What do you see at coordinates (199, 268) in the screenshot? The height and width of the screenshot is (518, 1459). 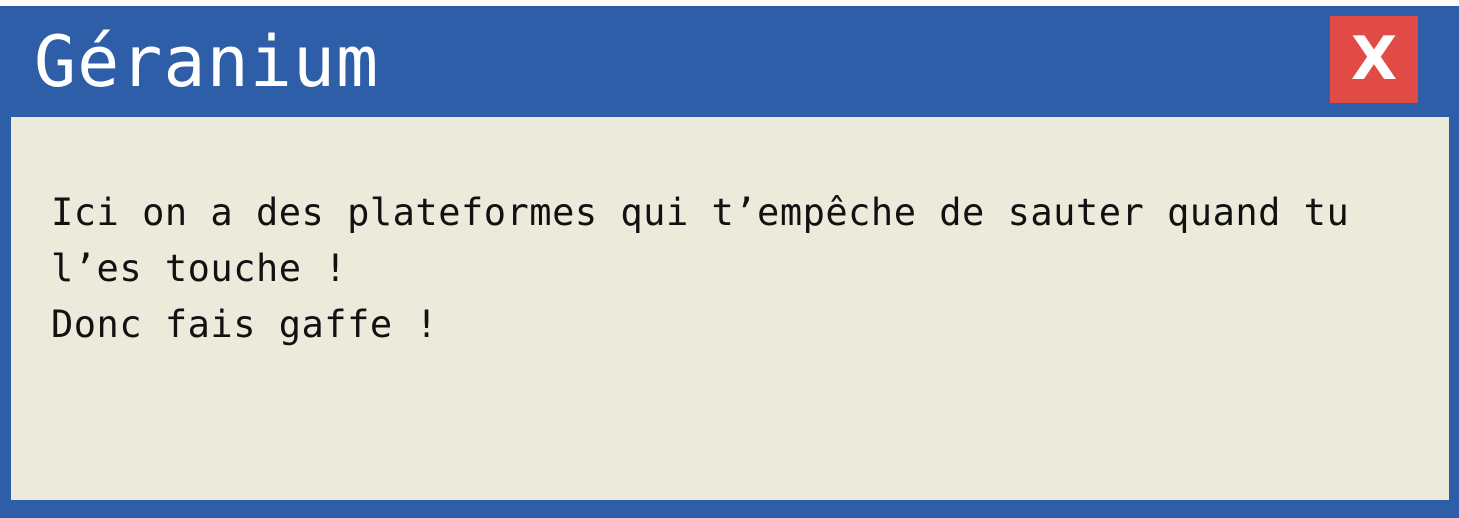 I see `message-line-2: l’es touche !` at bounding box center [199, 268].